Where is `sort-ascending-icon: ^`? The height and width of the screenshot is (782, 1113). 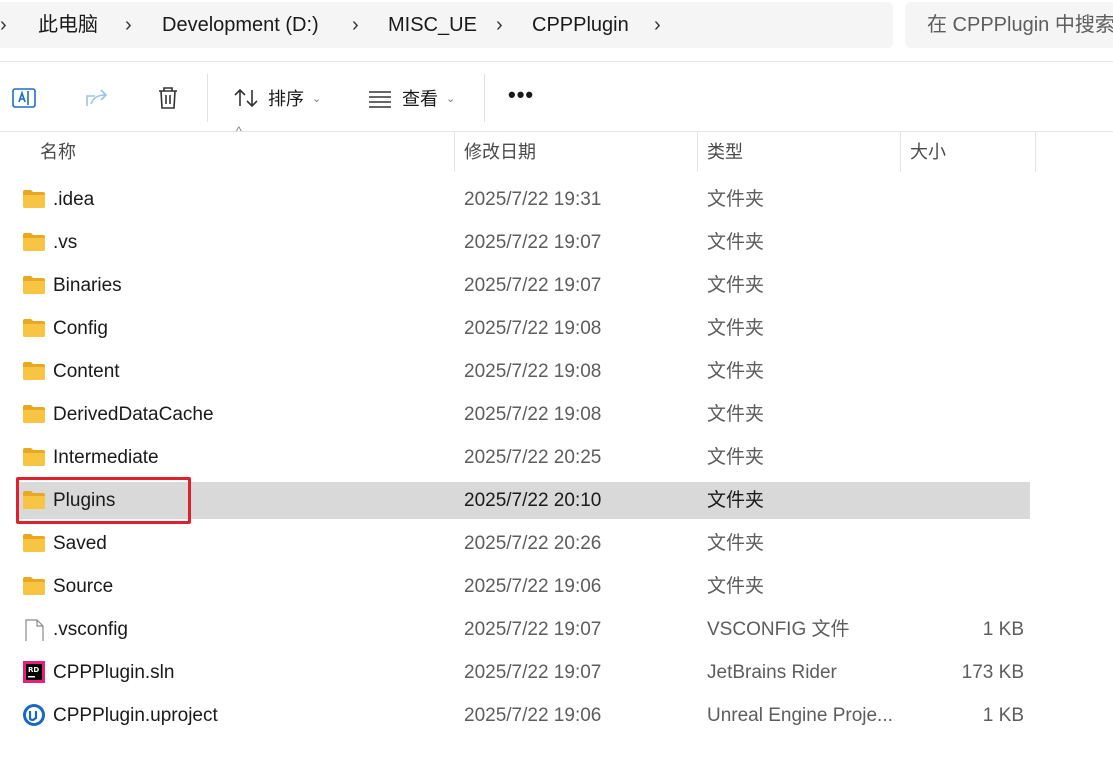 sort-ascending-icon: ^ is located at coordinates (239, 131).